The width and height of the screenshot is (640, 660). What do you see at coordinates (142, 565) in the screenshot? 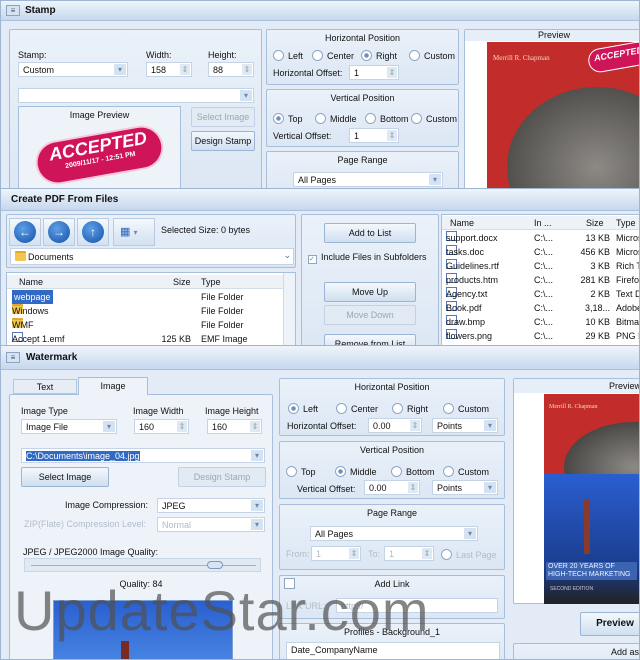
I see `quality-slider` at bounding box center [142, 565].